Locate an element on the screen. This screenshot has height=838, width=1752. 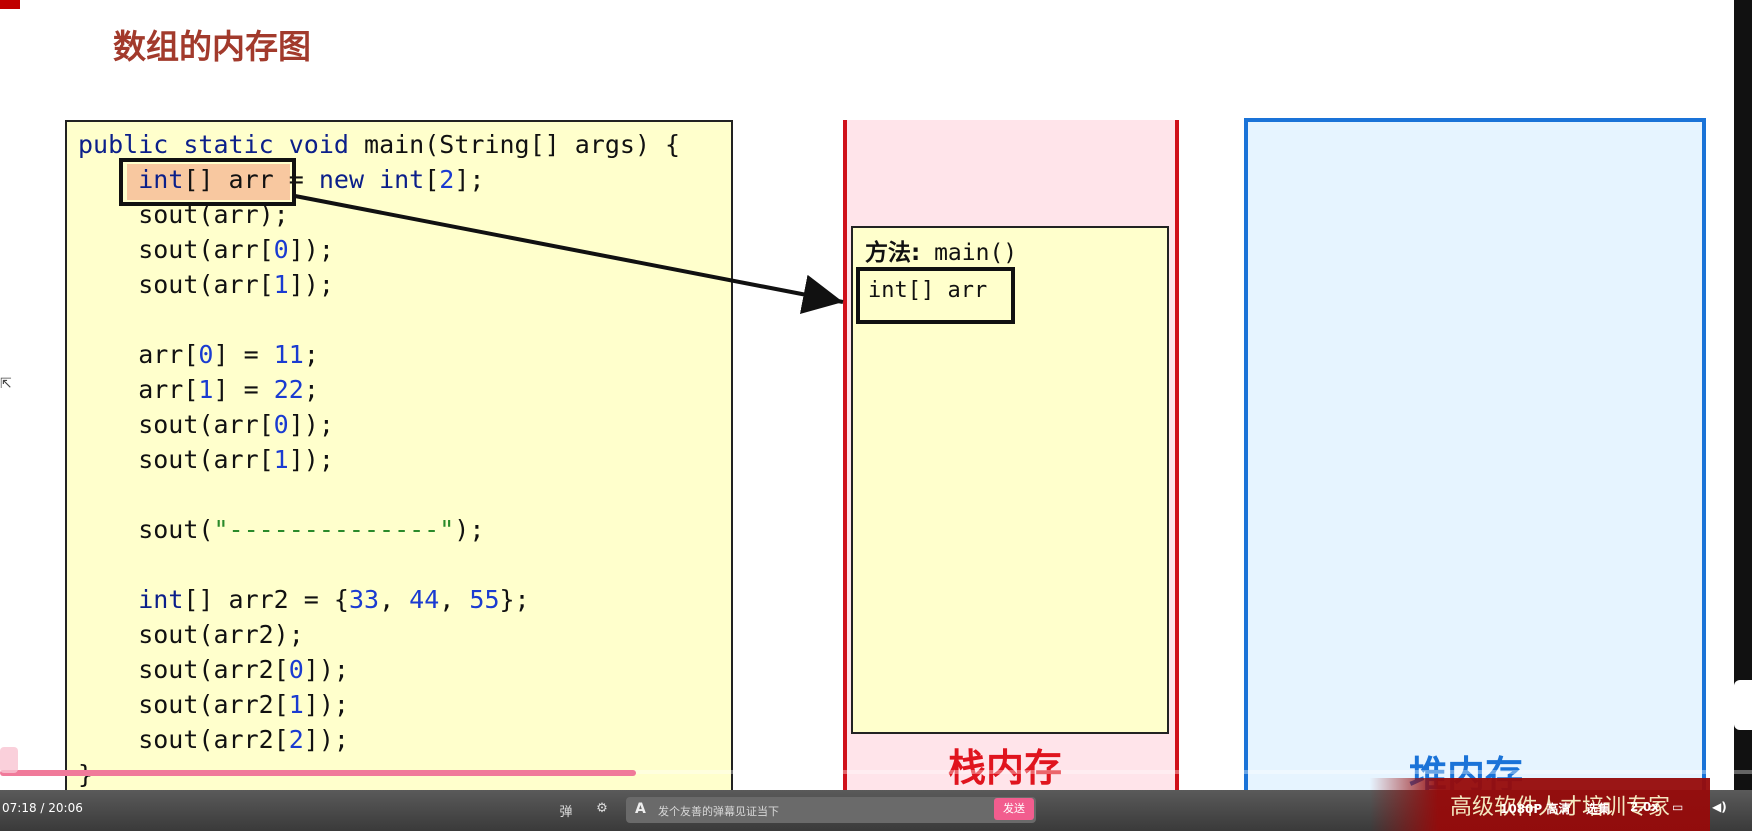
mouse-cursor-icon: ⇱ is located at coordinates (6, 384).